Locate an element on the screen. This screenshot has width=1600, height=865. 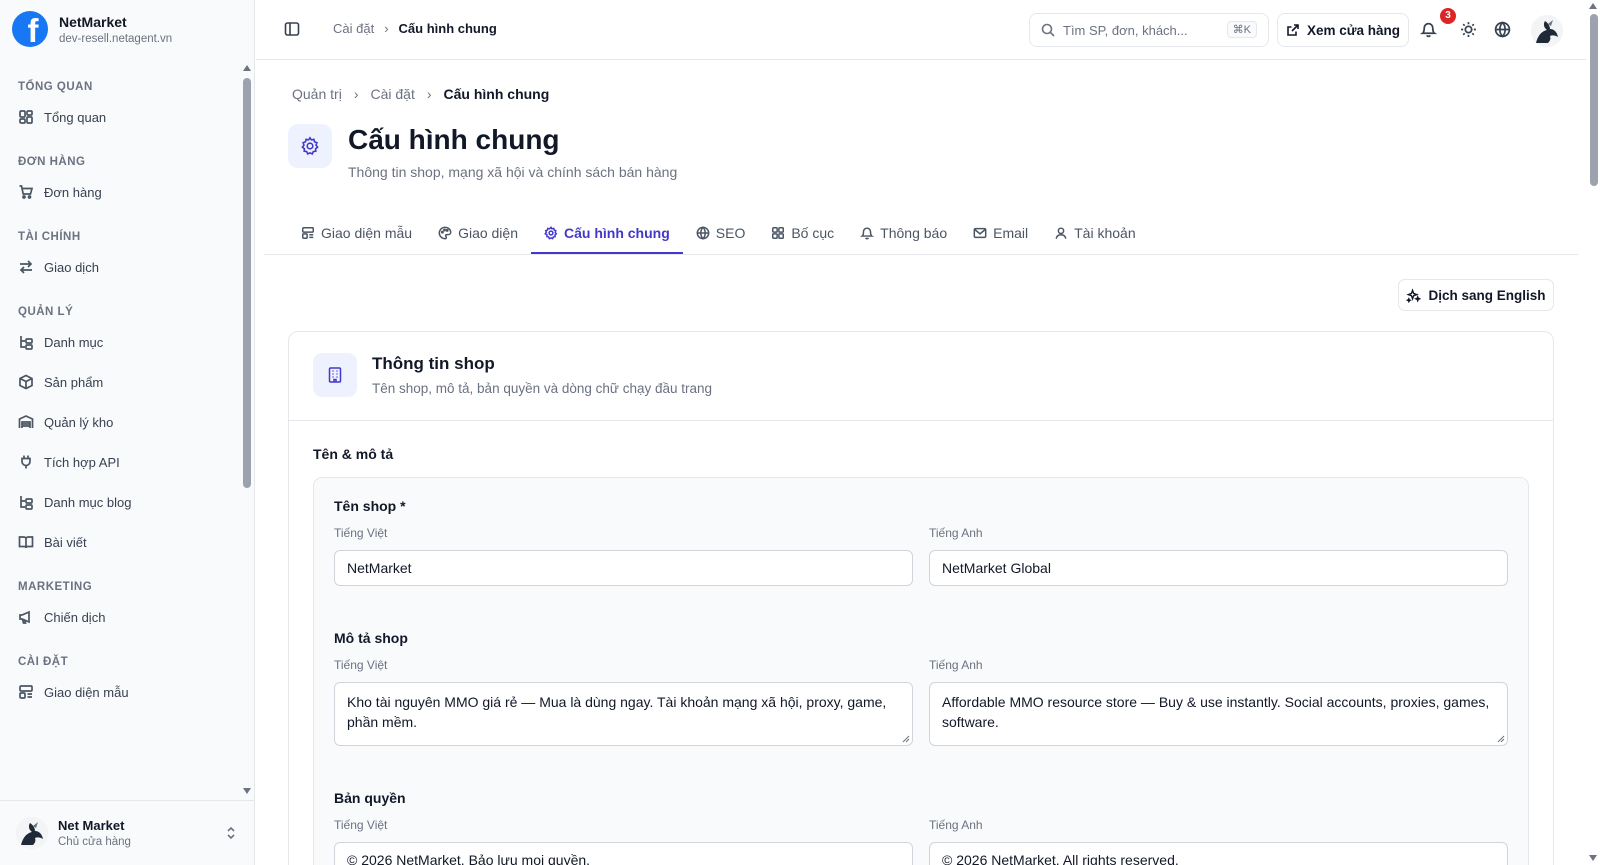
view-store-label: Xem cửa hàng is located at coordinates (1353, 30).